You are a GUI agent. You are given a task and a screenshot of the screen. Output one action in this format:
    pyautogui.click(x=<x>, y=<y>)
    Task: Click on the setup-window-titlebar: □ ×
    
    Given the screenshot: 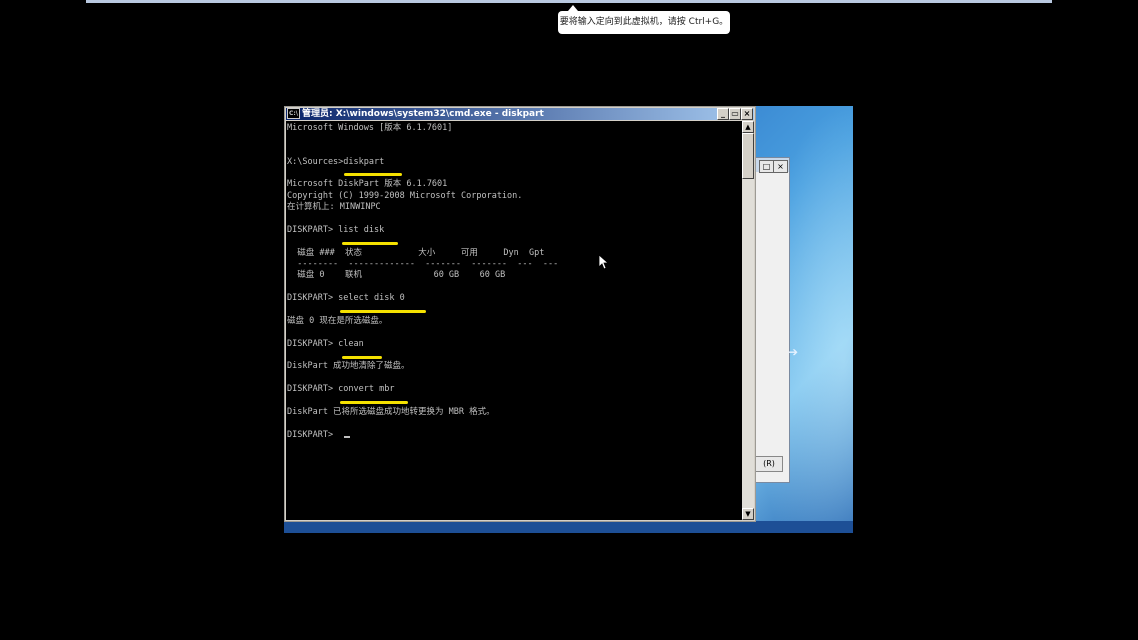 What is the action you would take?
    pyautogui.click(x=772, y=165)
    